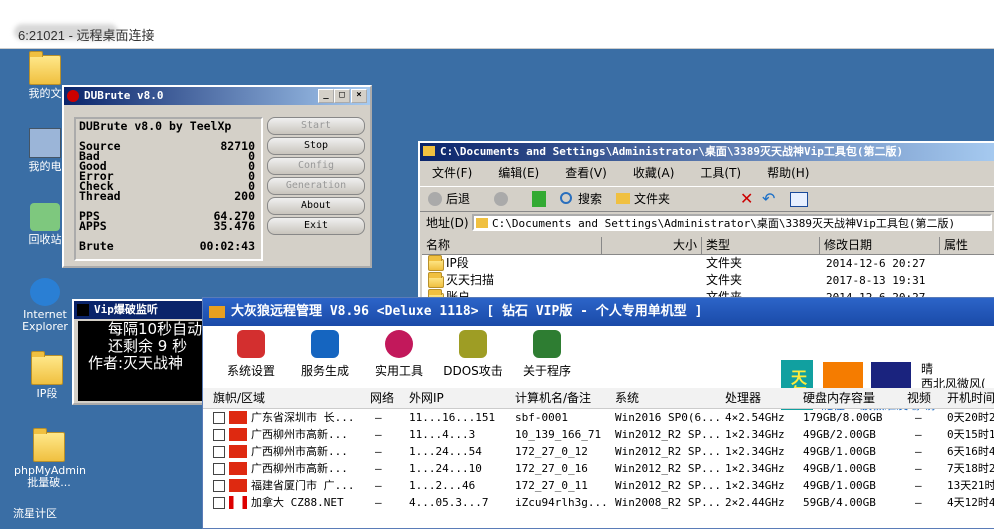  Describe the element at coordinates (325, 354) in the screenshot. I see `build-service-button: 服务生成` at that location.